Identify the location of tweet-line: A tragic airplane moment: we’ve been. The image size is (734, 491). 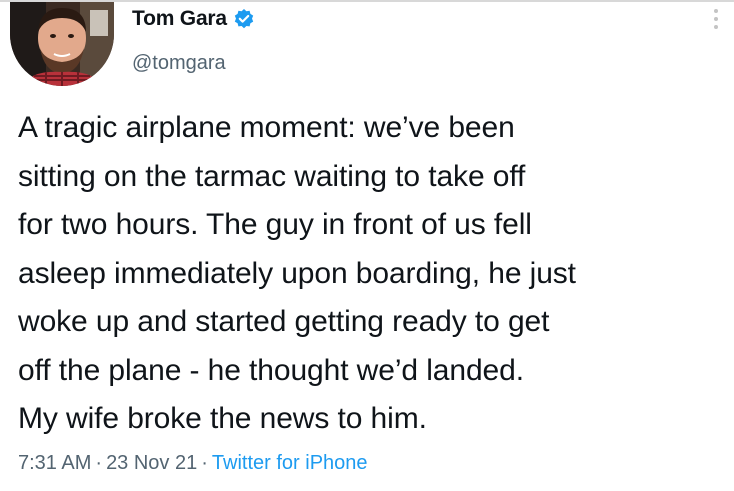
(266, 127).